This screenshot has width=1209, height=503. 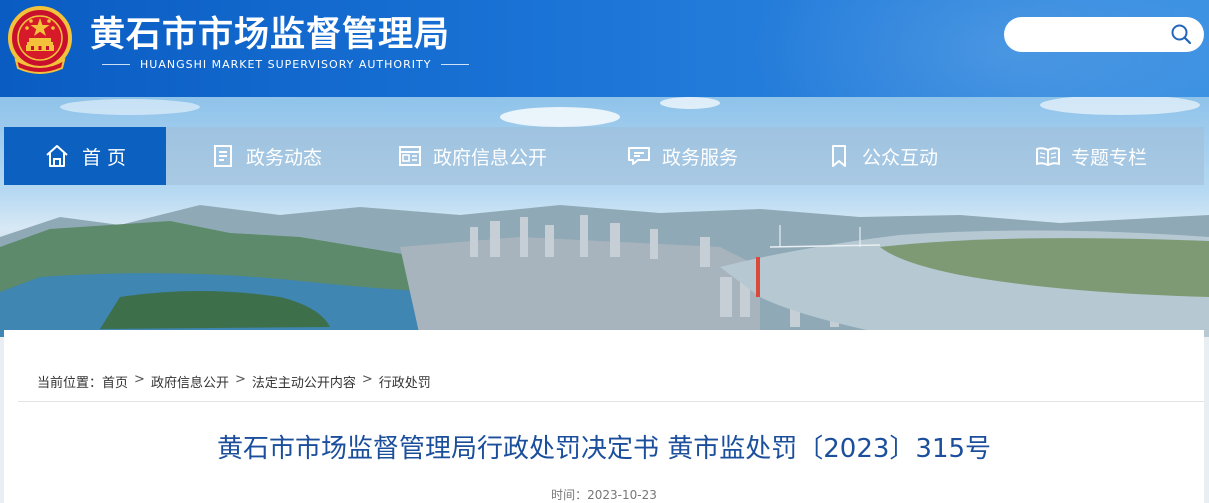 What do you see at coordinates (104, 157) in the screenshot?
I see `nav-item-label: 首 页` at bounding box center [104, 157].